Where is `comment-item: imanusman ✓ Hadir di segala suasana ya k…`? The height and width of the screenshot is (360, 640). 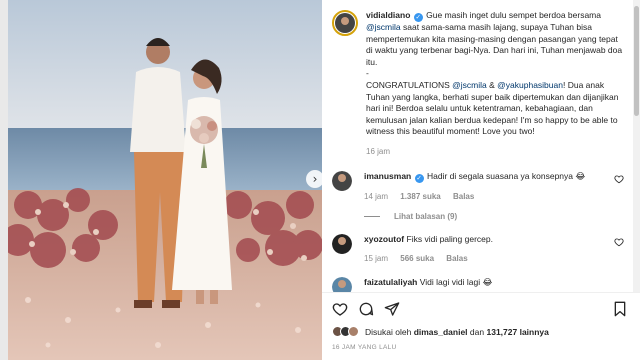 comment-item: imanusman ✓ Hadir di segala suasana ya k… is located at coordinates (478, 186).